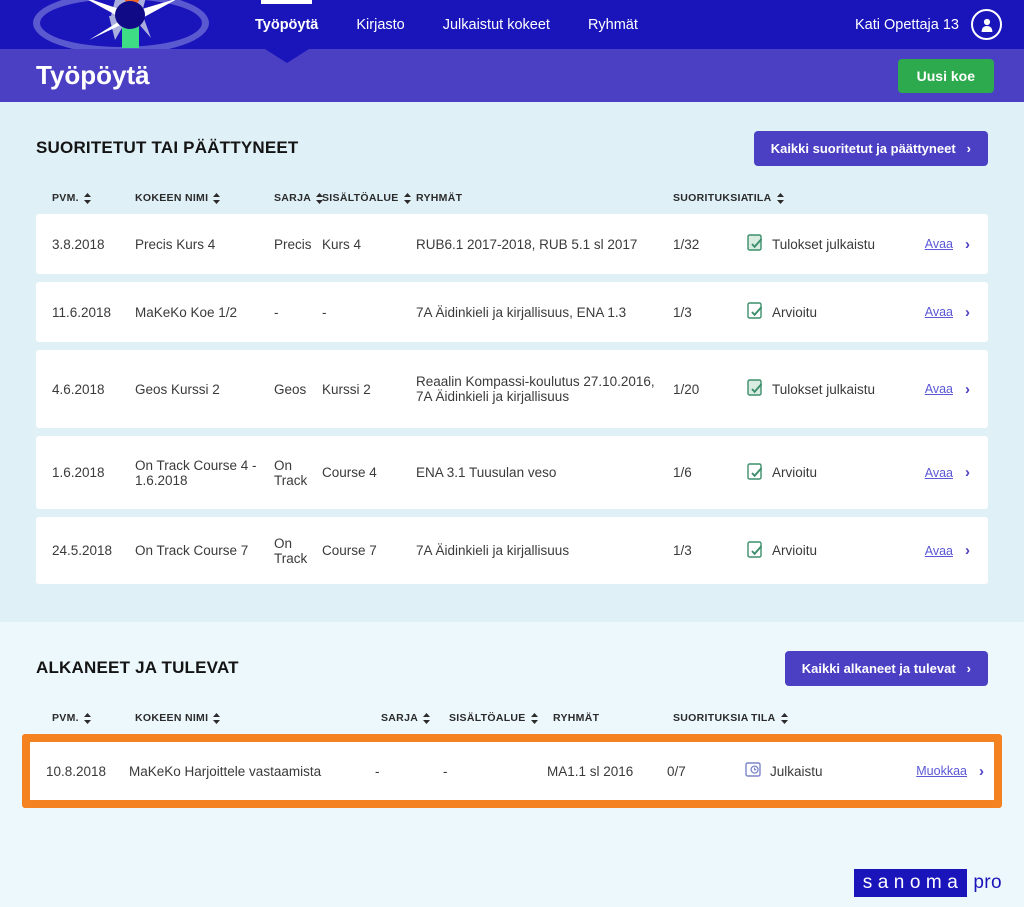  I want to click on page-title: Työpöytä, so click(93, 75).